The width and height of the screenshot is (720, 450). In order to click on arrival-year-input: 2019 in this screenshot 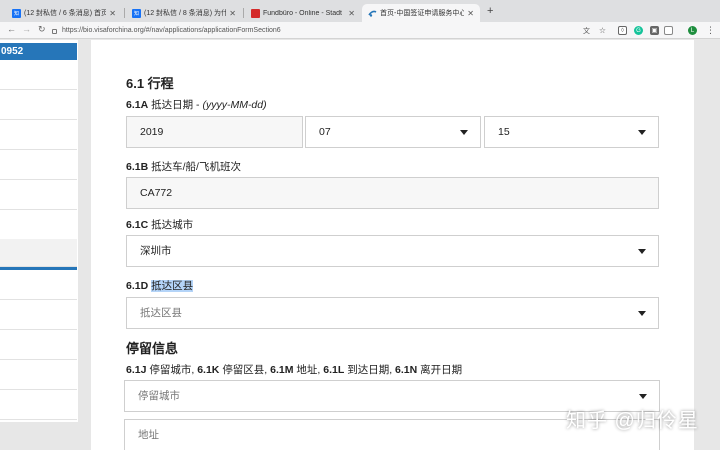, I will do `click(214, 132)`.